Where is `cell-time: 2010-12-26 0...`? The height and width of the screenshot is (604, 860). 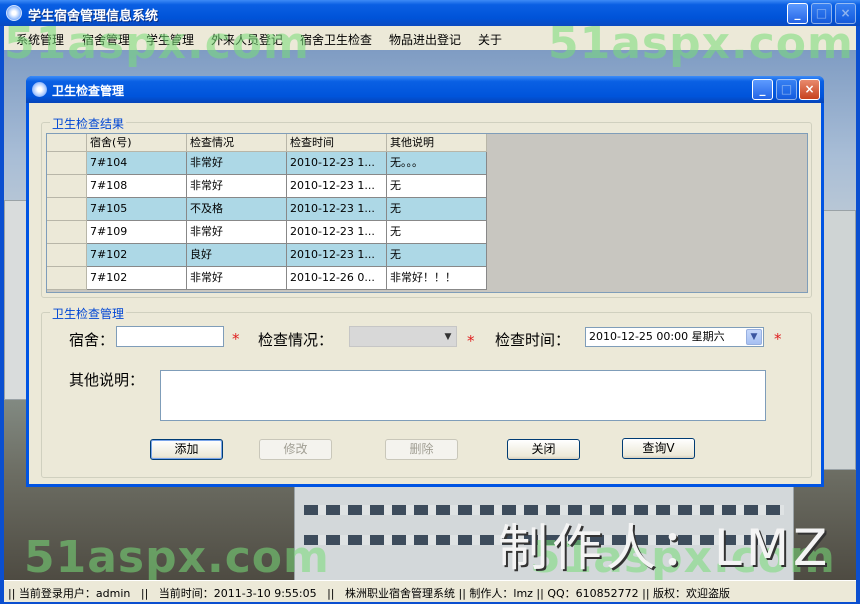 cell-time: 2010-12-26 0... is located at coordinates (337, 278).